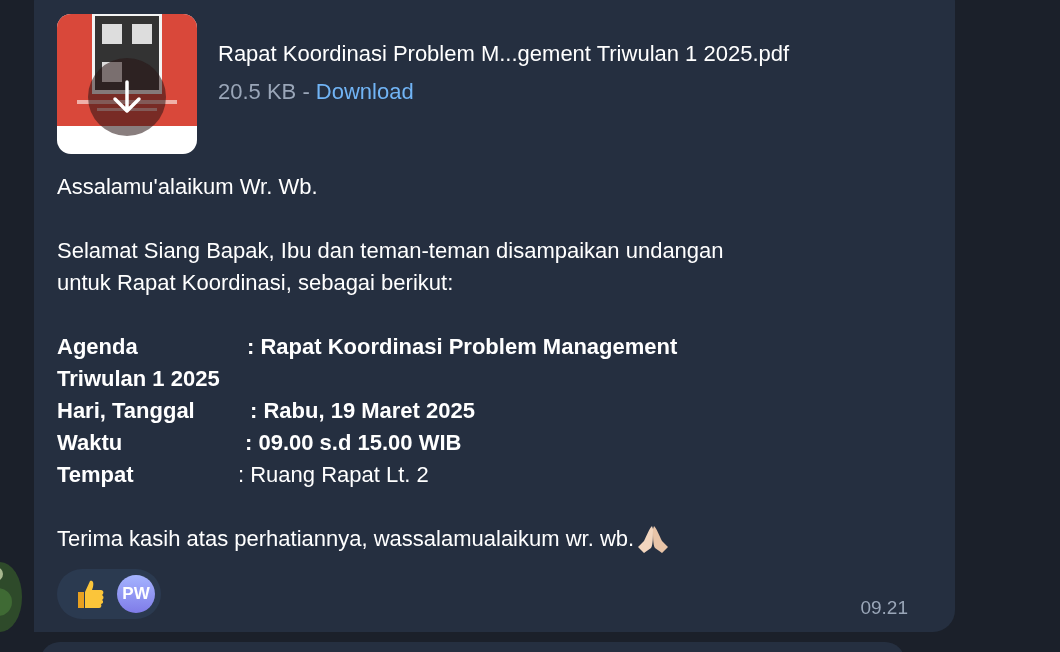 This screenshot has width=1060, height=652. Describe the element at coordinates (259, 443) in the screenshot. I see `detail-line: Waktu : 09.00 s.d 15.00 WIB` at that location.